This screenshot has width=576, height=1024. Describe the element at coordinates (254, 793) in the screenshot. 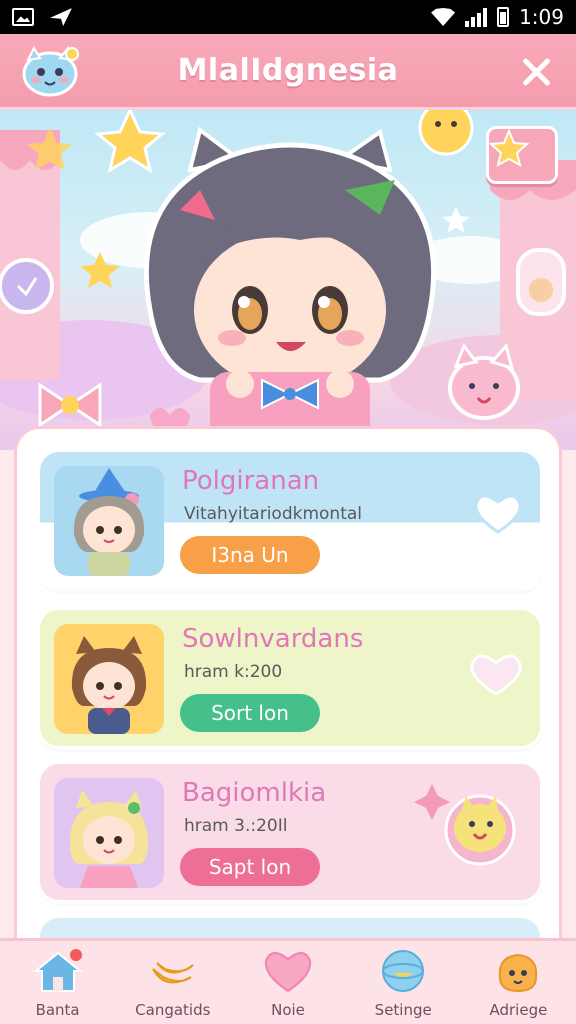

I see `character-name: Bagiomlkia` at that location.